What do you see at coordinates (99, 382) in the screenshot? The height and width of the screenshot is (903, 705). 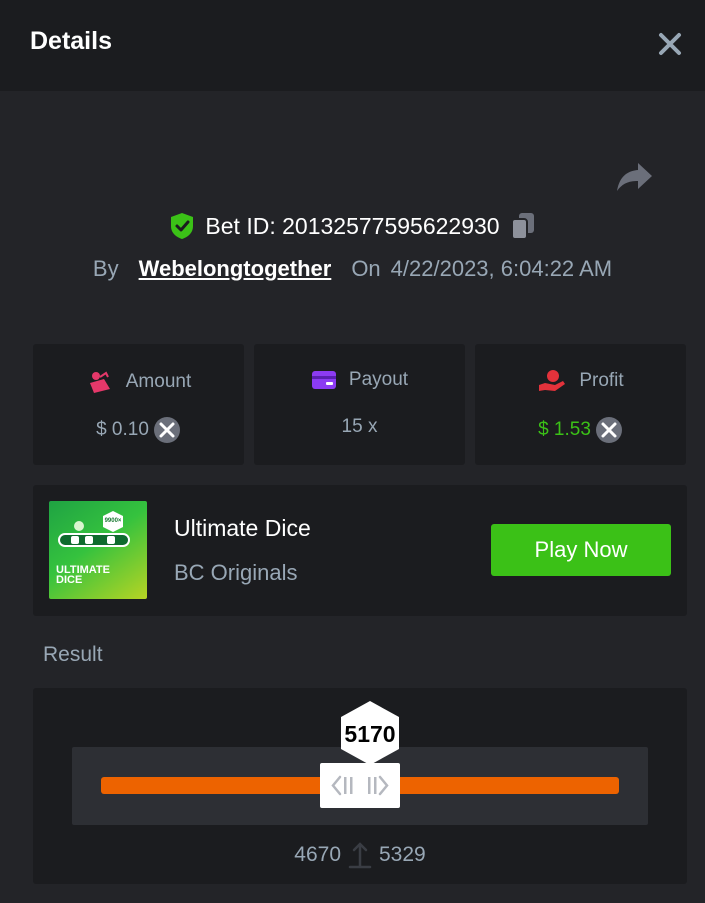 I see `amount-icon` at bounding box center [99, 382].